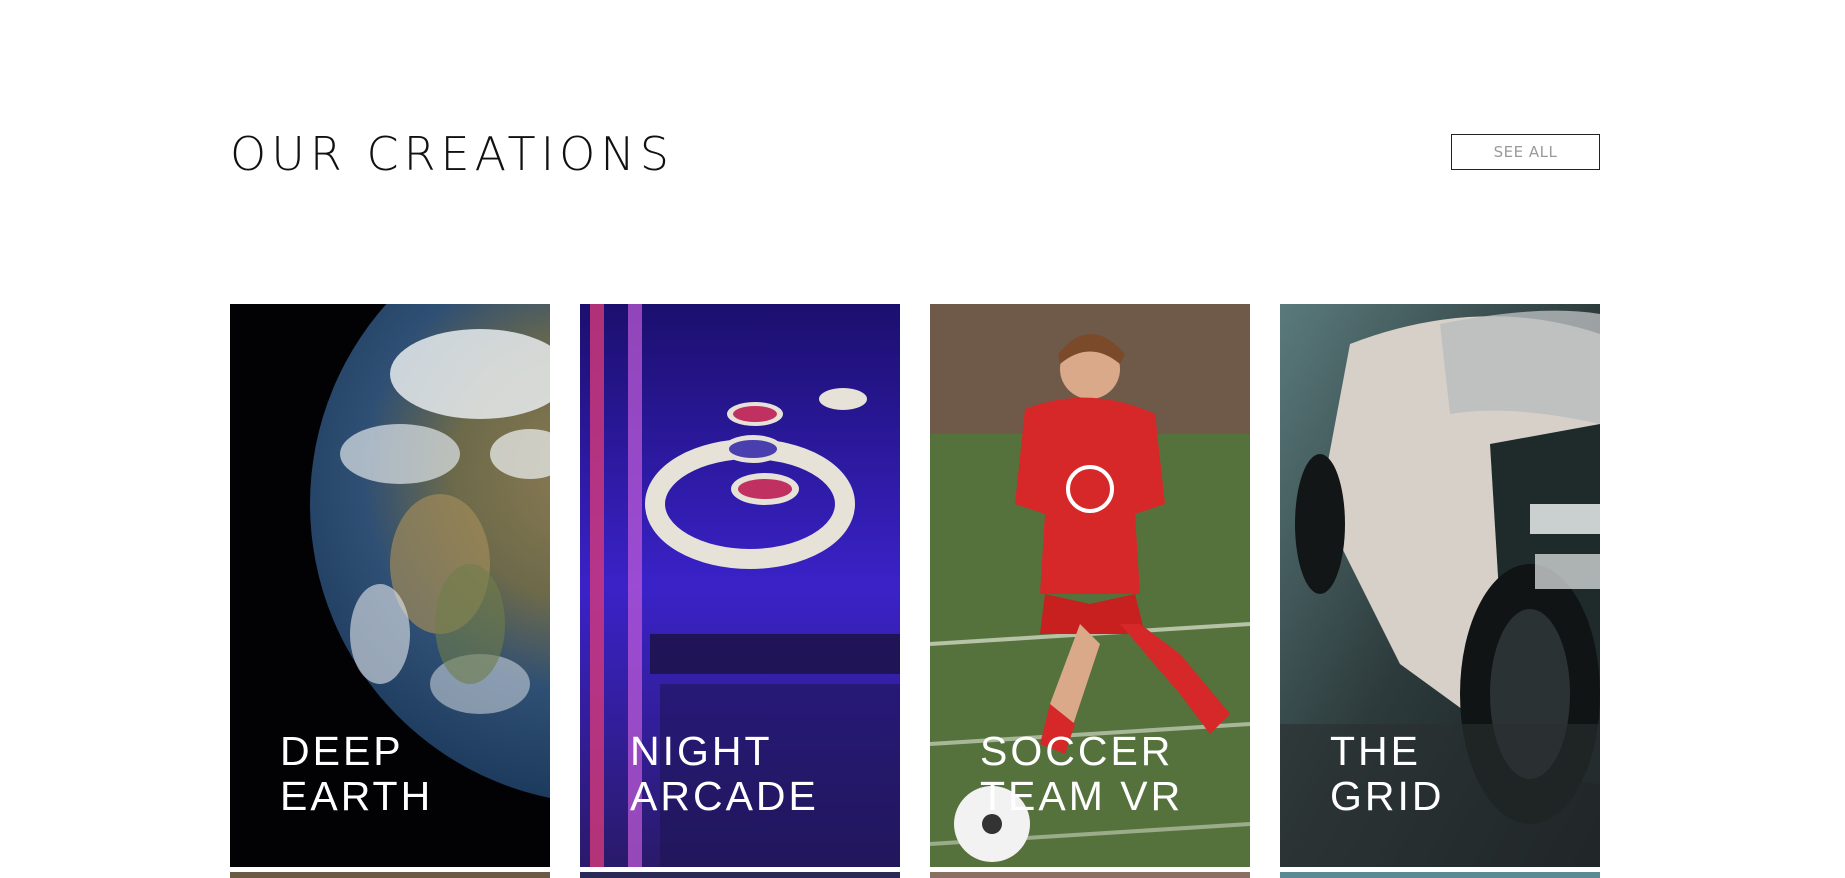  Describe the element at coordinates (740, 585) in the screenshot. I see `card-night-arcade: NIGHT ARCADE` at that location.